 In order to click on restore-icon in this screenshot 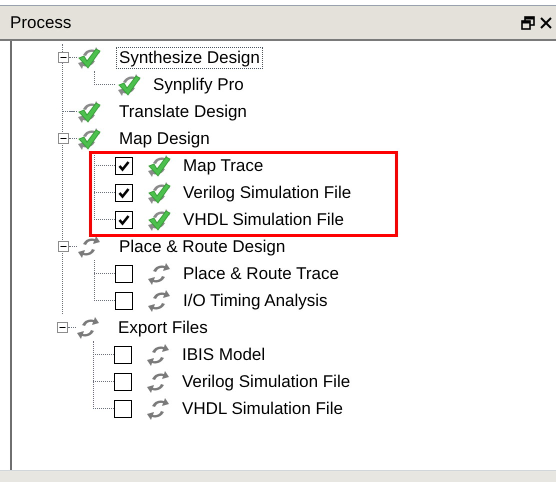, I will do `click(528, 23)`.